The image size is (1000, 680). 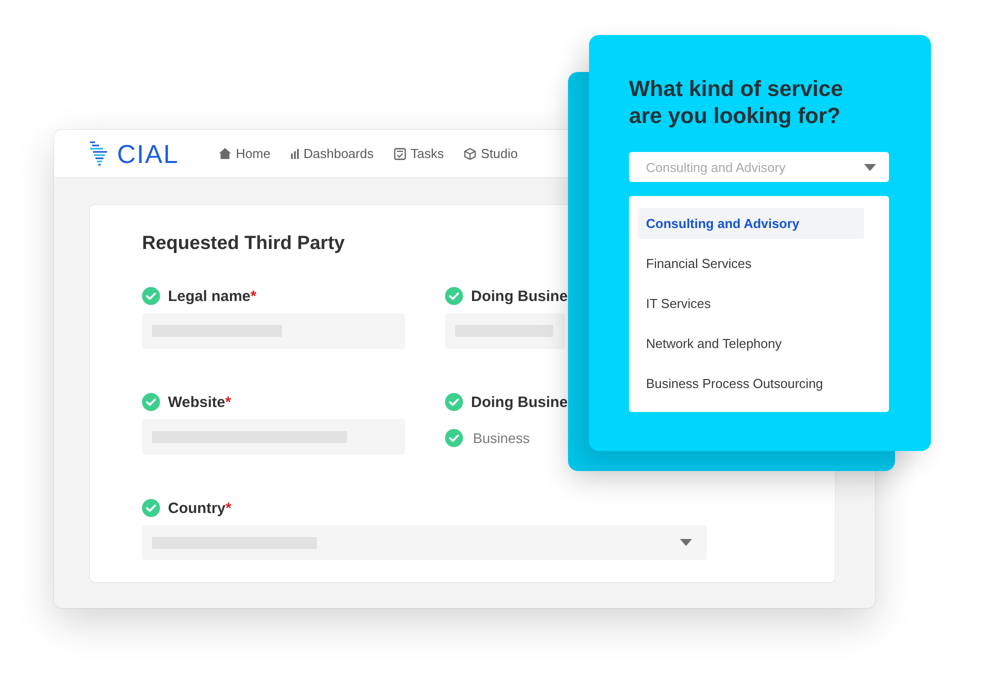 What do you see at coordinates (501, 438) in the screenshot?
I see `option-label: Business` at bounding box center [501, 438].